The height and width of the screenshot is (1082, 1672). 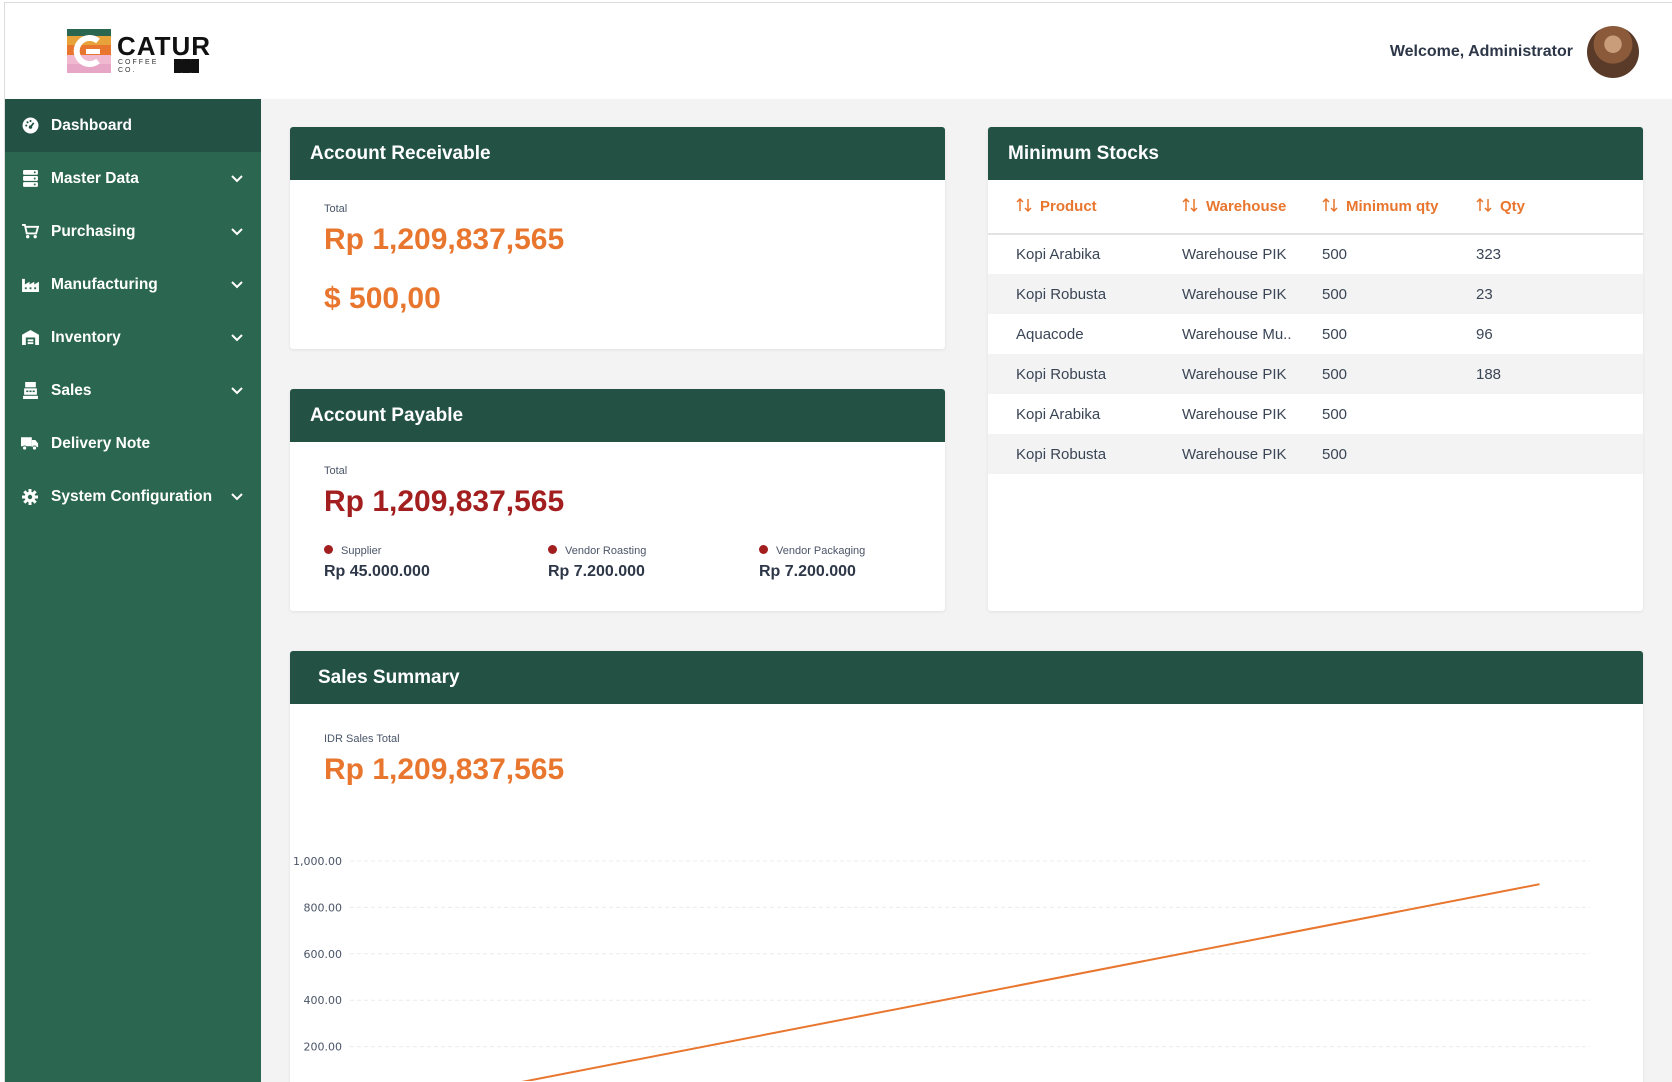 What do you see at coordinates (93, 231) in the screenshot?
I see `sidebar-item-label: Purchasing` at bounding box center [93, 231].